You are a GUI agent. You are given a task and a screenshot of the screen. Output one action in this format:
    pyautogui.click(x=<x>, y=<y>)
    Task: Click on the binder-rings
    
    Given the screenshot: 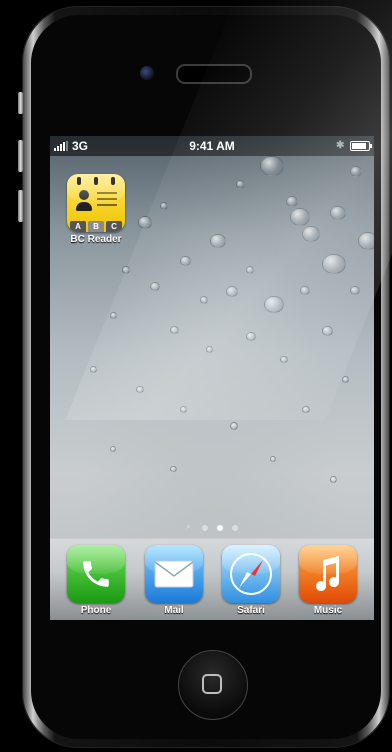 What is the action you would take?
    pyautogui.click(x=96, y=181)
    